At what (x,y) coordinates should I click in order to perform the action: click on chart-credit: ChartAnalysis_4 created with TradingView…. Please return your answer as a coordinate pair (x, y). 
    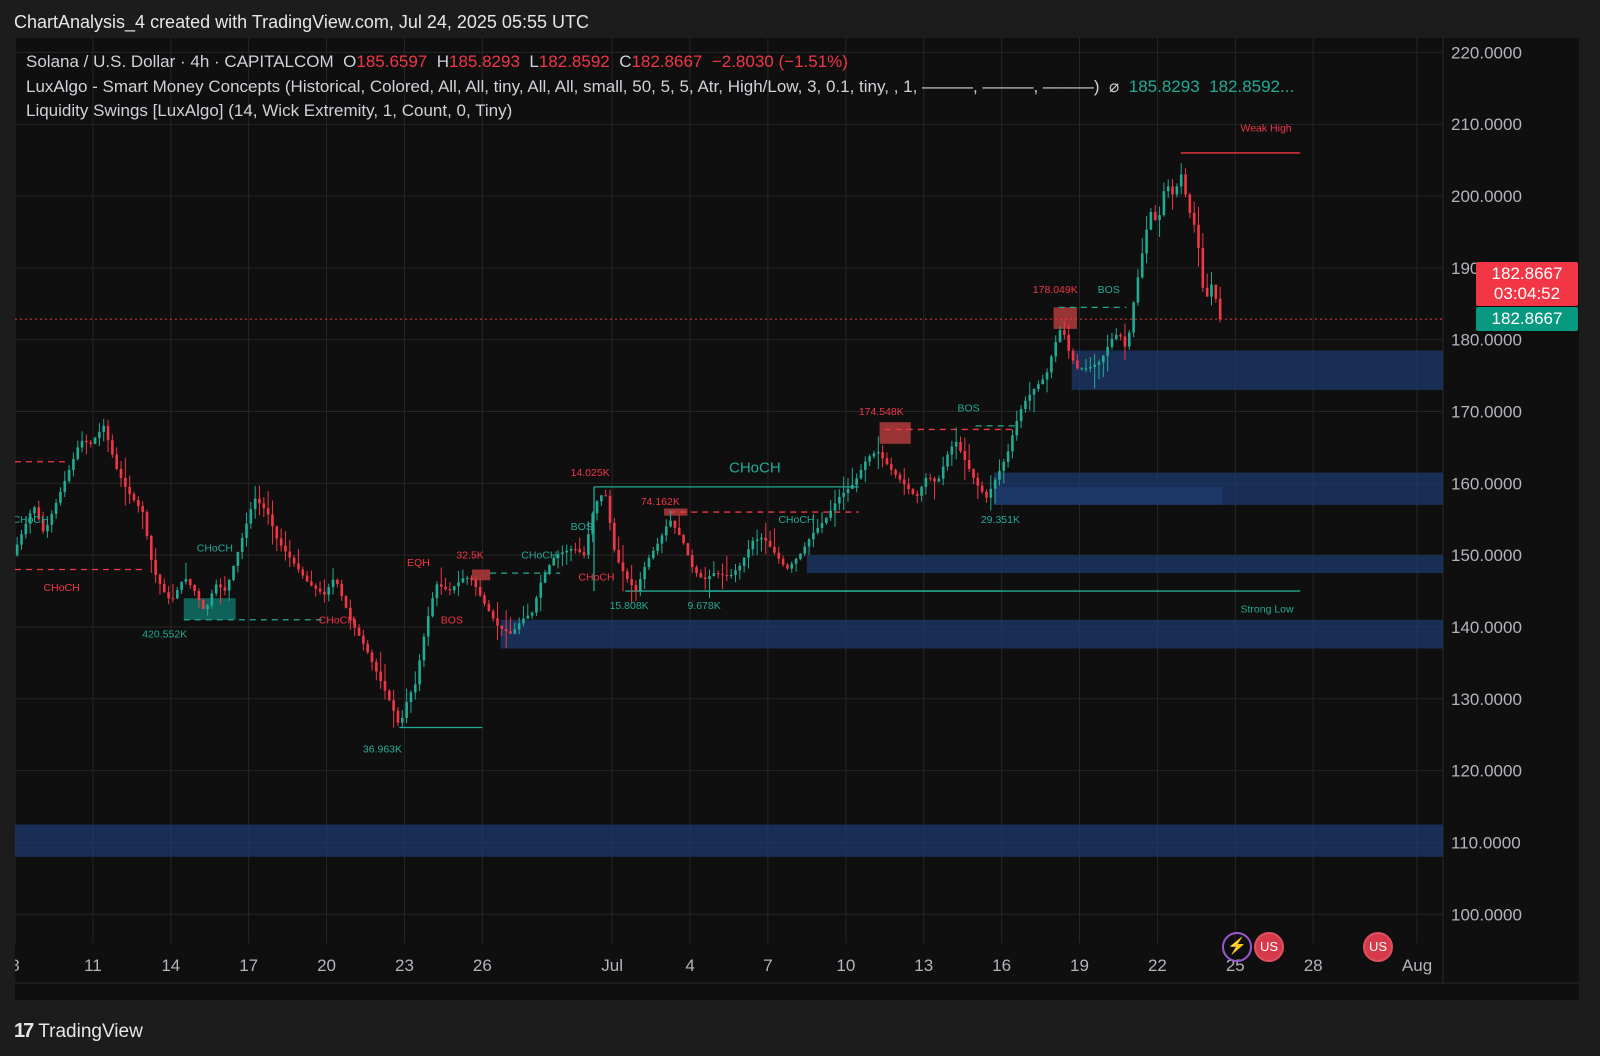
    Looking at the image, I should click on (301, 22).